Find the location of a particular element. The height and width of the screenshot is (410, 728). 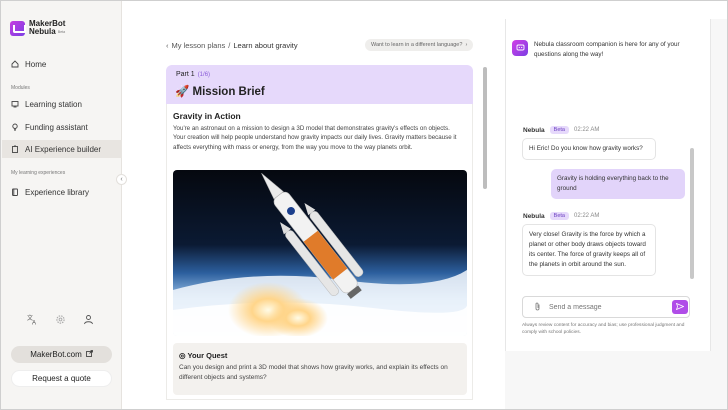

translate-icon: 文A is located at coordinates (32, 321).